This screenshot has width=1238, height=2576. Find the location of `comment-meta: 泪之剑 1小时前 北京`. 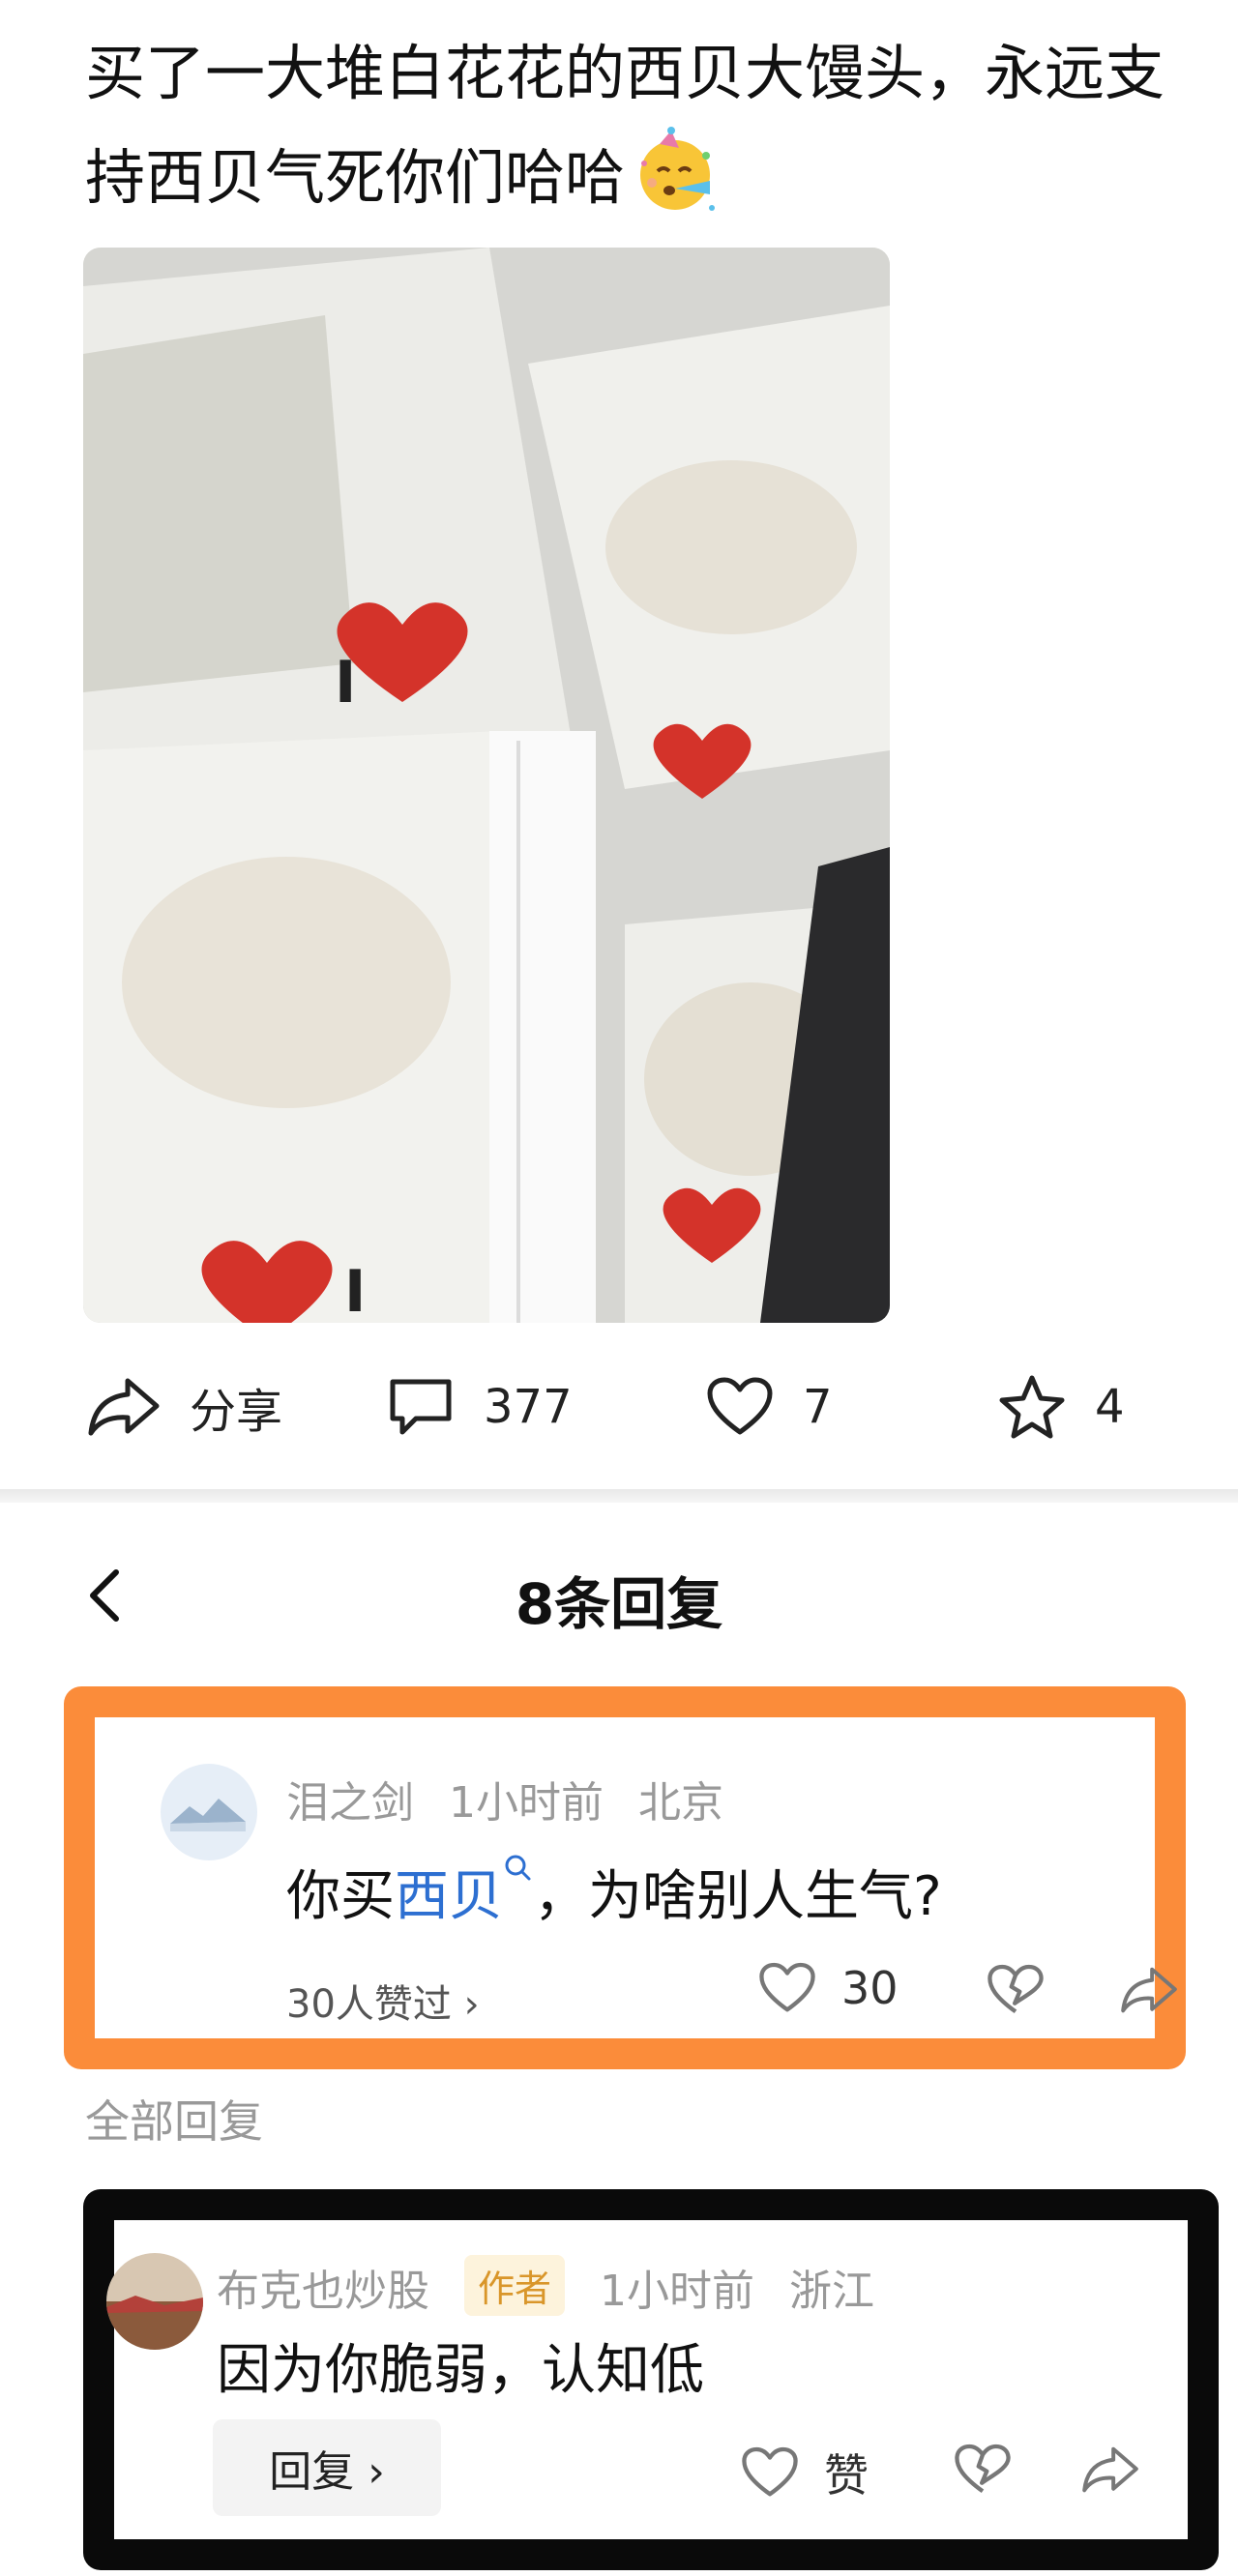

comment-meta: 泪之剑 1小时前 北京 is located at coordinates (522, 1799).